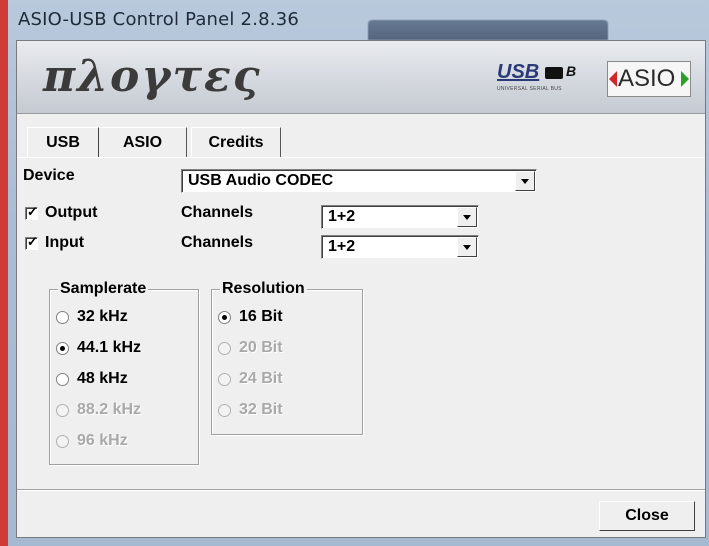  What do you see at coordinates (361, 142) in the screenshot?
I see `tab-strip: USB ASIO Credits` at bounding box center [361, 142].